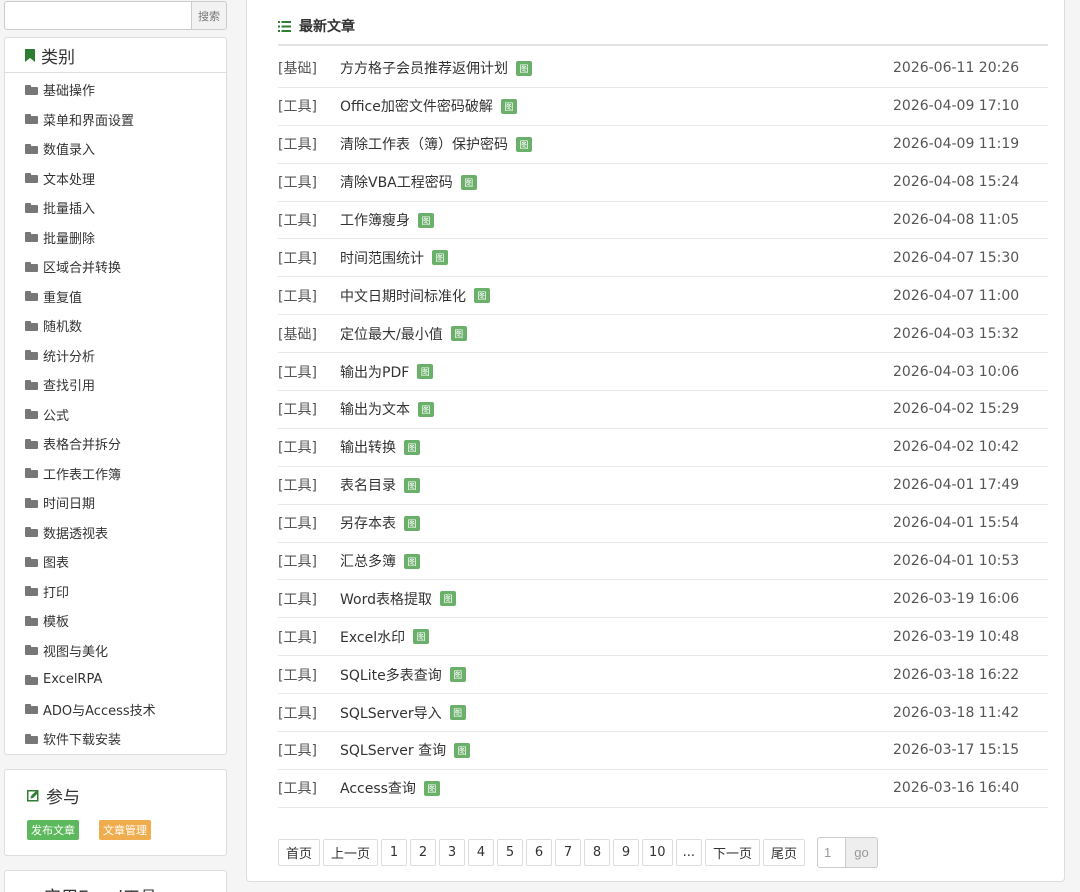 This screenshot has height=892, width=1080. Describe the element at coordinates (115, 297) in the screenshot. I see `category-item: 重复值` at that location.